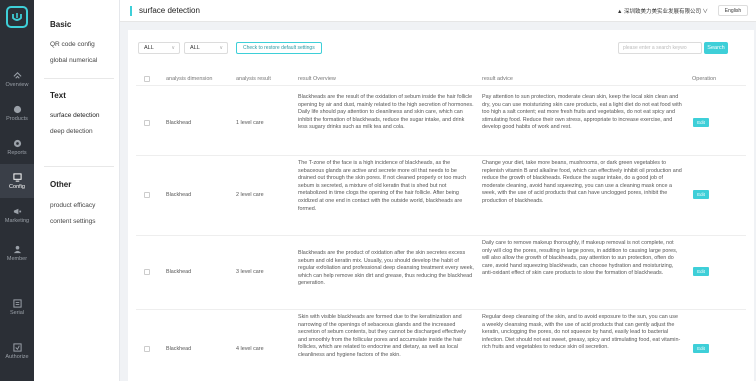 This screenshot has height=381, width=756. Describe the element at coordinates (17, 186) in the screenshot. I see `nav-config-label: Config` at that location.